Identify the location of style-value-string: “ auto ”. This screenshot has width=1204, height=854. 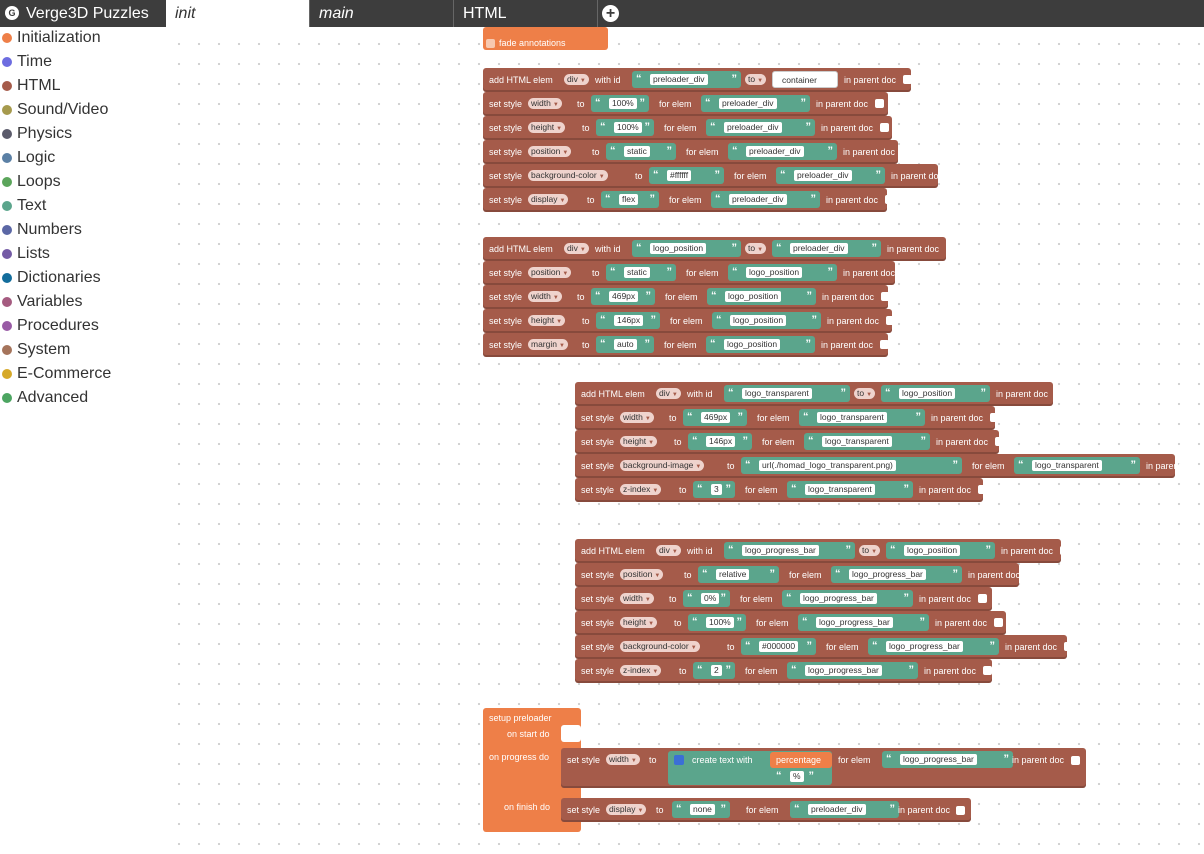
(625, 344).